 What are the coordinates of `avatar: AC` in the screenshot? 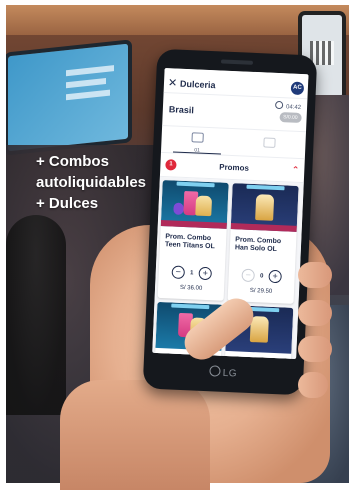 It's located at (297, 88).